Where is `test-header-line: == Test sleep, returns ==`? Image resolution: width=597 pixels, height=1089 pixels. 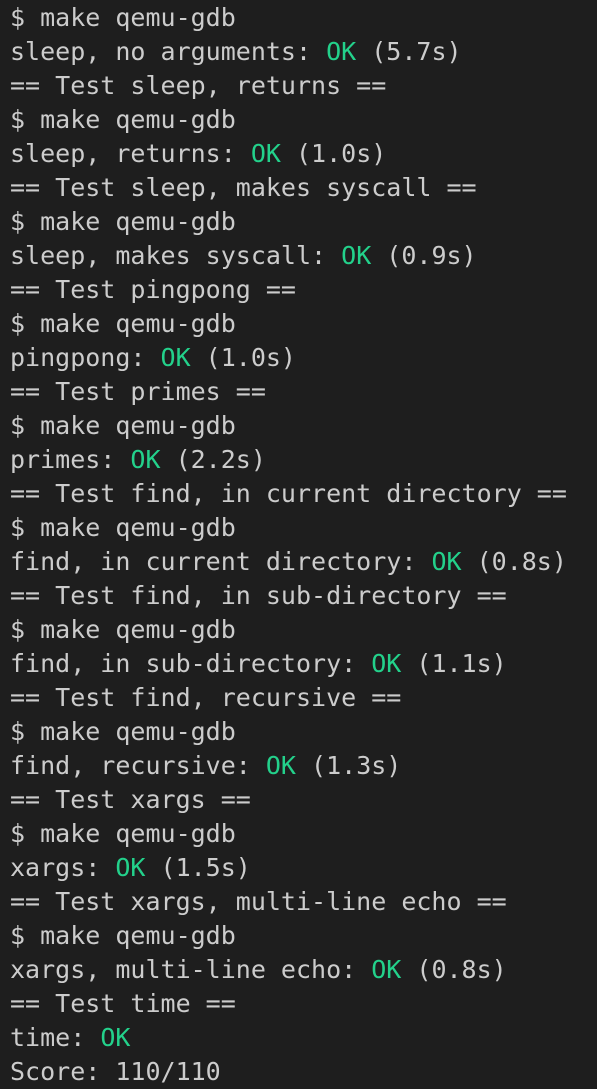
test-header-line: == Test sleep, returns == is located at coordinates (198, 85).